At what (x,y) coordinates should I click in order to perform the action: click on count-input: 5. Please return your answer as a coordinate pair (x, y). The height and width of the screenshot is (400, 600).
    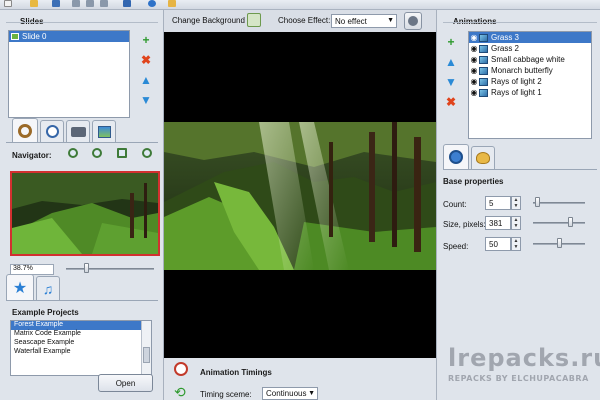
    Looking at the image, I should click on (498, 203).